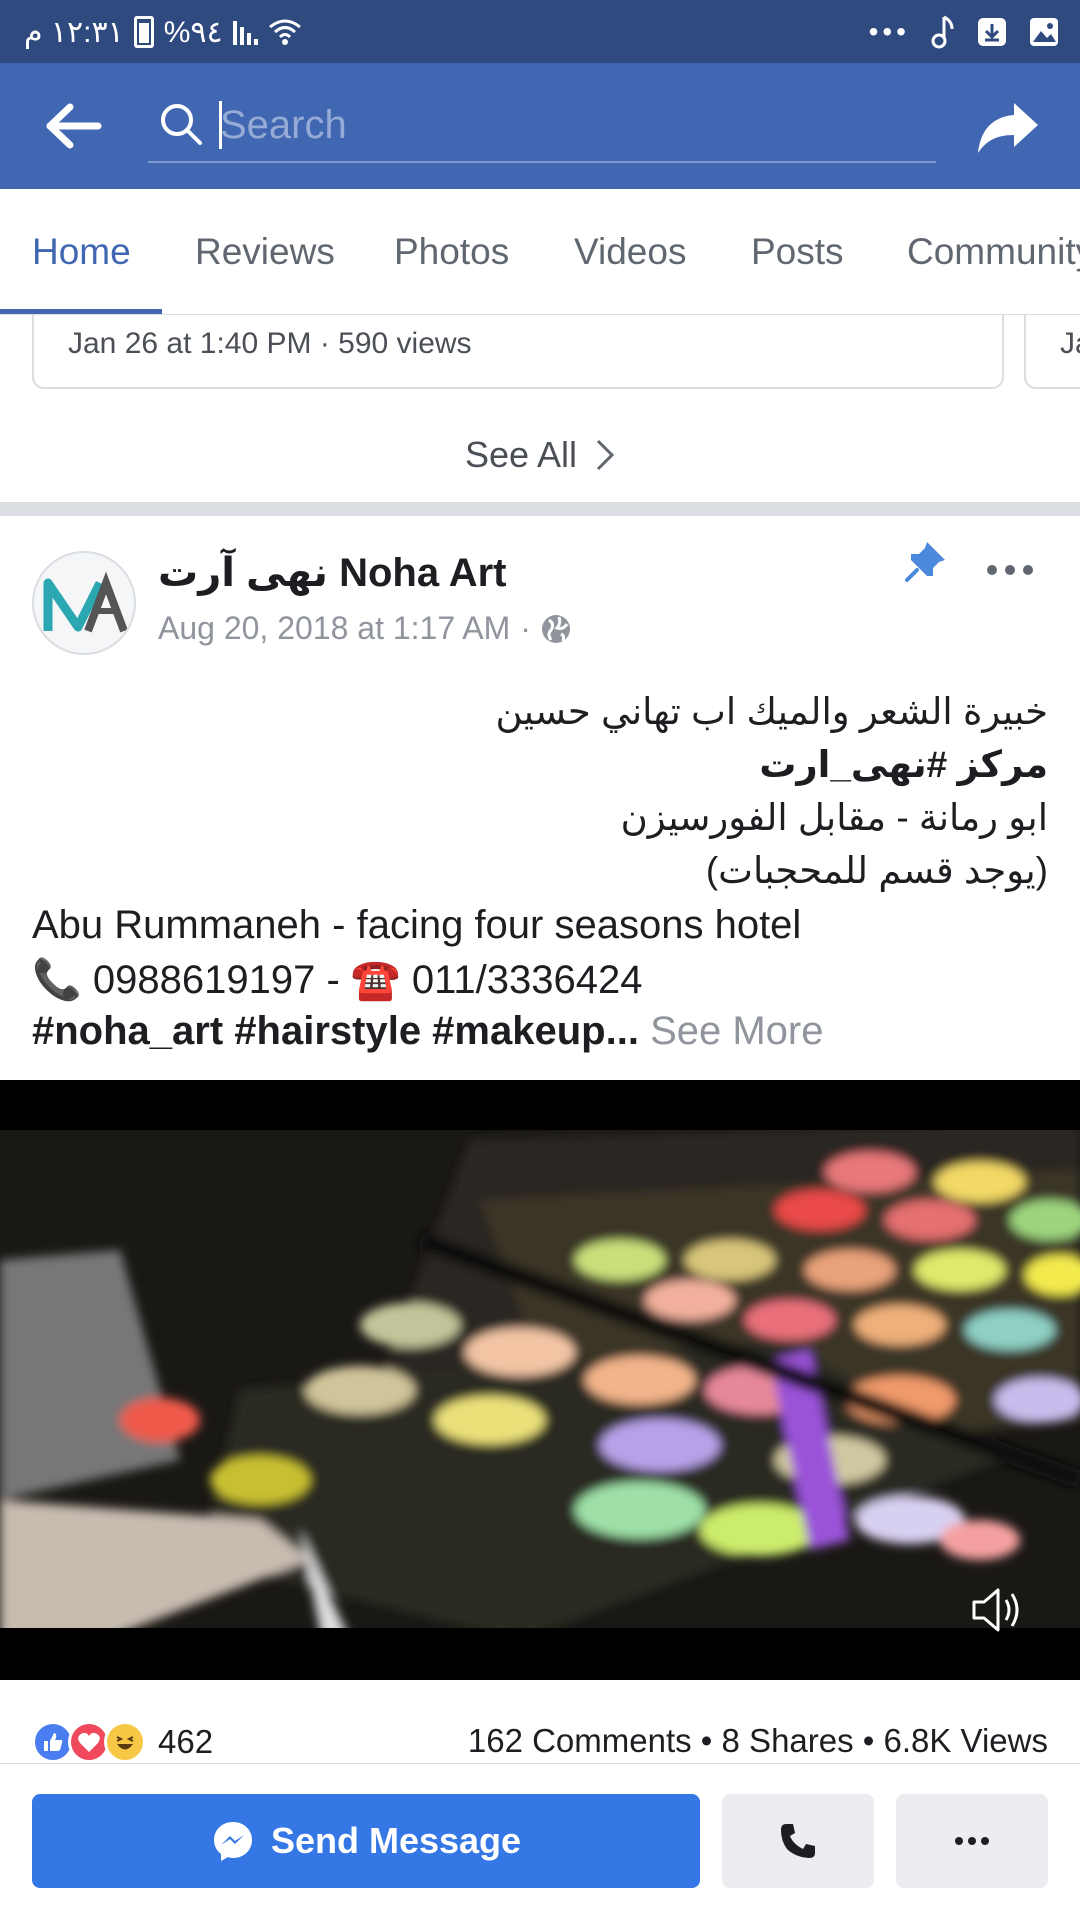 Image resolution: width=1080 pixels, height=1920 pixels. I want to click on send-message-button: Send Message, so click(366, 1841).